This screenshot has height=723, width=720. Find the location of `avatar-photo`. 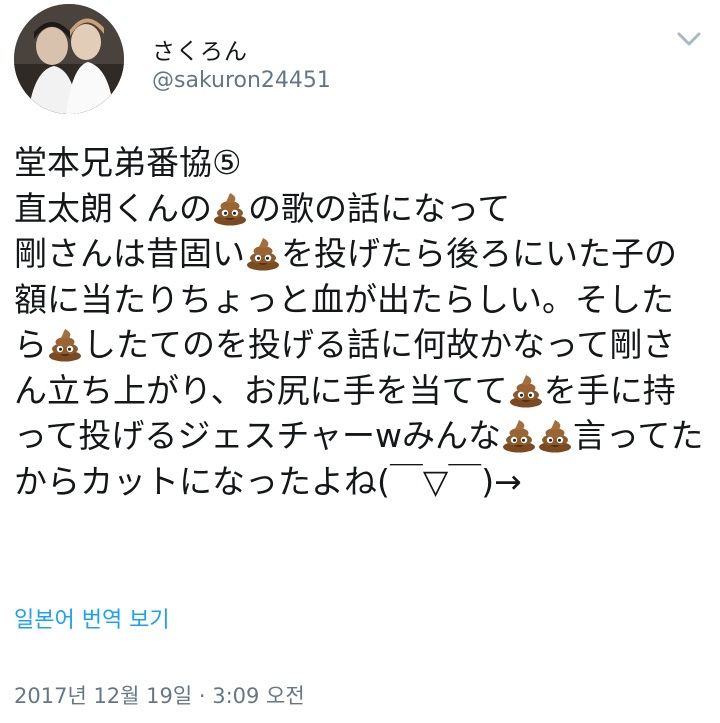

avatar-photo is located at coordinates (69, 59).